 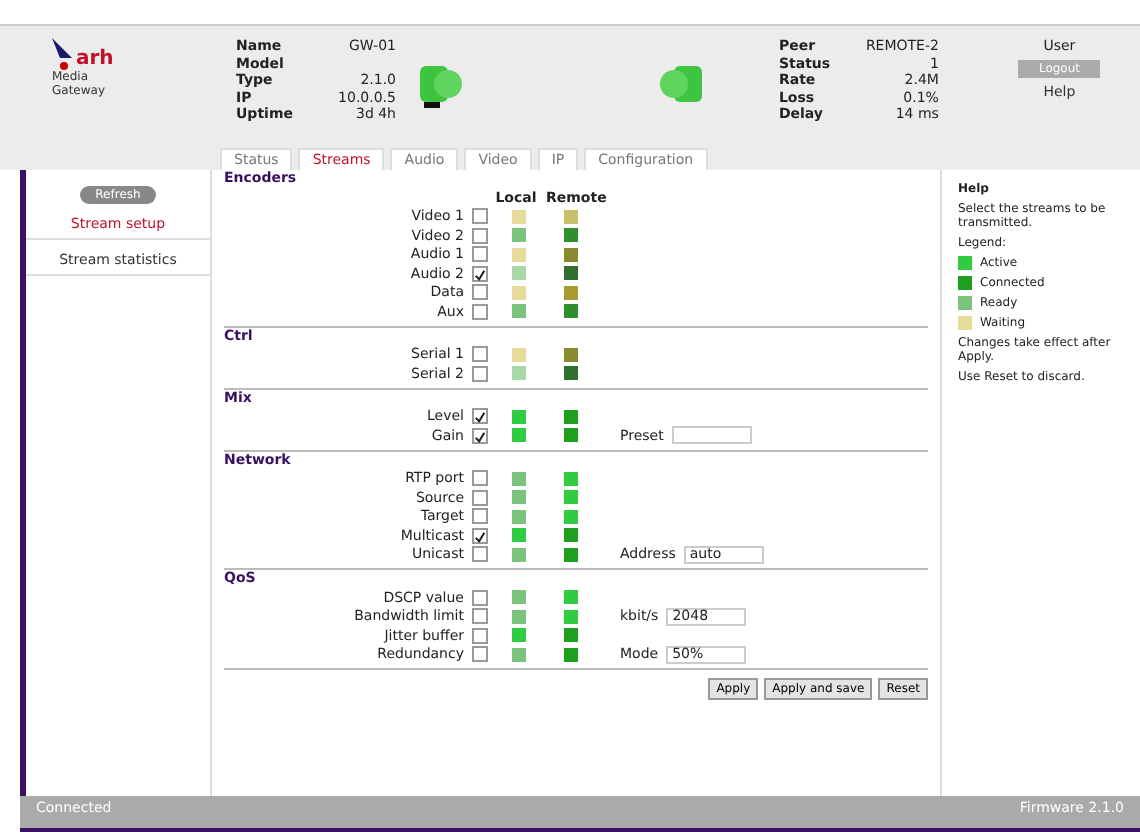 What do you see at coordinates (95, 59) in the screenshot?
I see `logo-text: arh` at bounding box center [95, 59].